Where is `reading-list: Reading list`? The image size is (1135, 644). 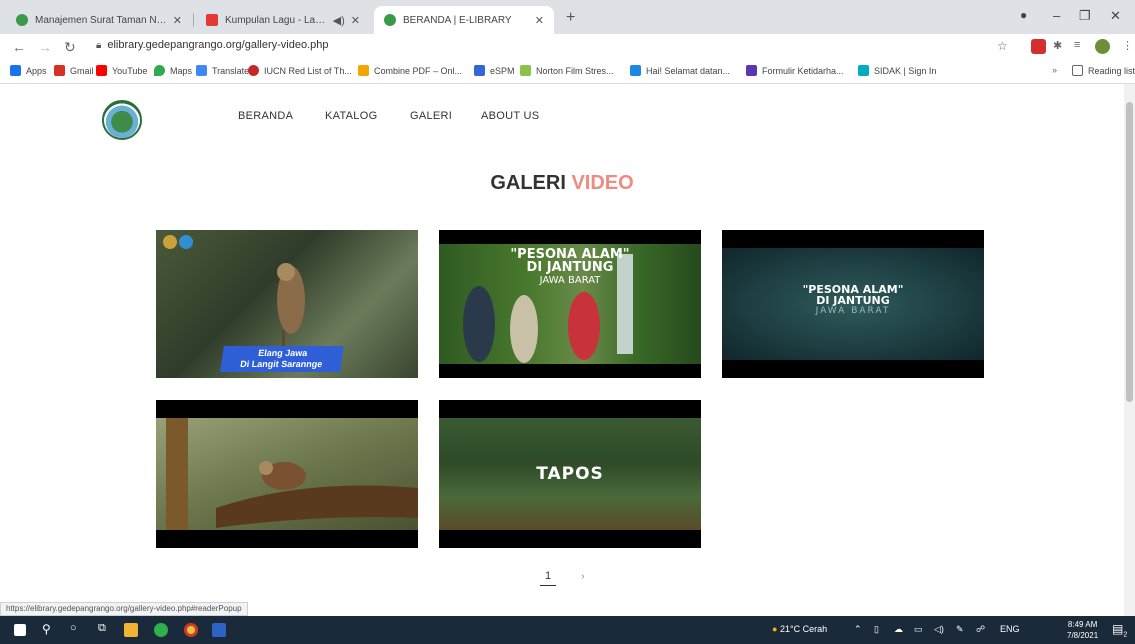 reading-list: Reading list is located at coordinates (1103, 70).